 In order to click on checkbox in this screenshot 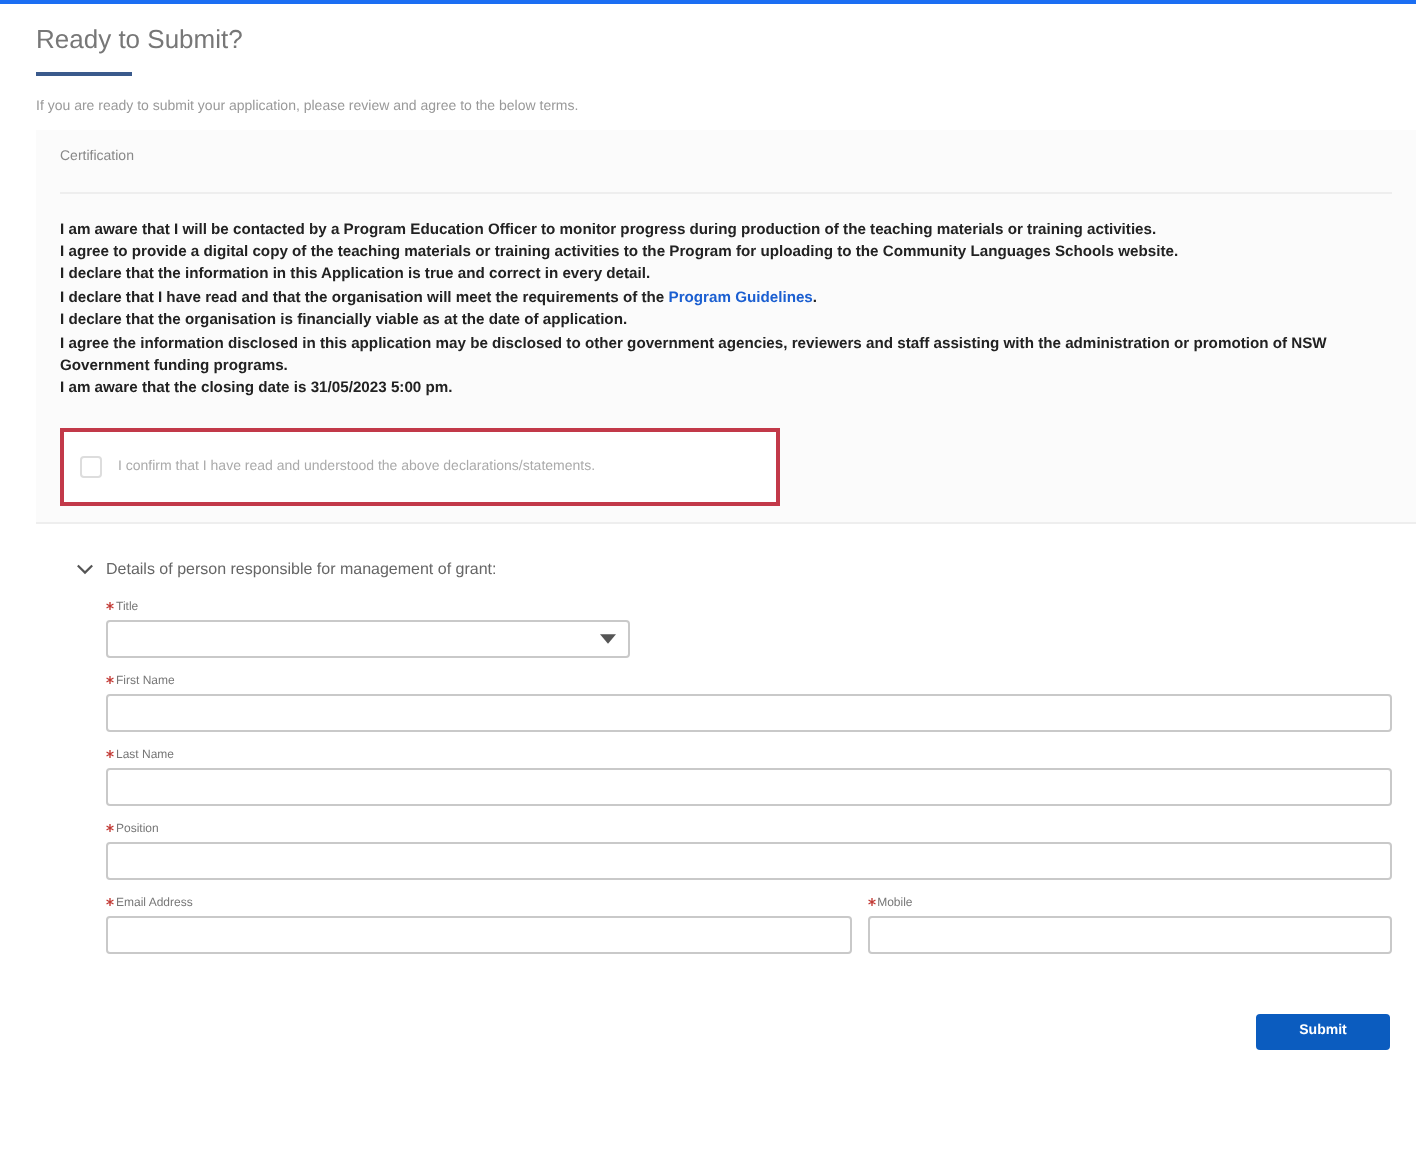, I will do `click(91, 466)`.